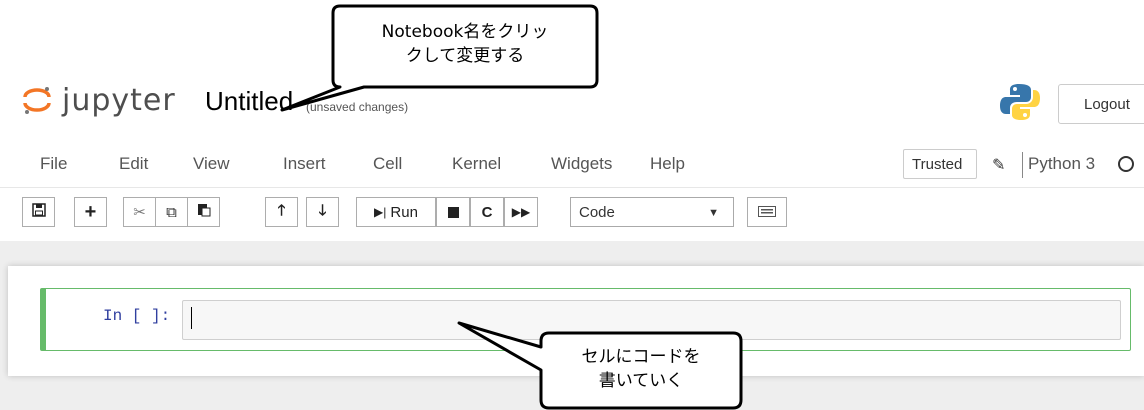  I want to click on callout-cell-line-1: セルにコードを, so click(641, 357).